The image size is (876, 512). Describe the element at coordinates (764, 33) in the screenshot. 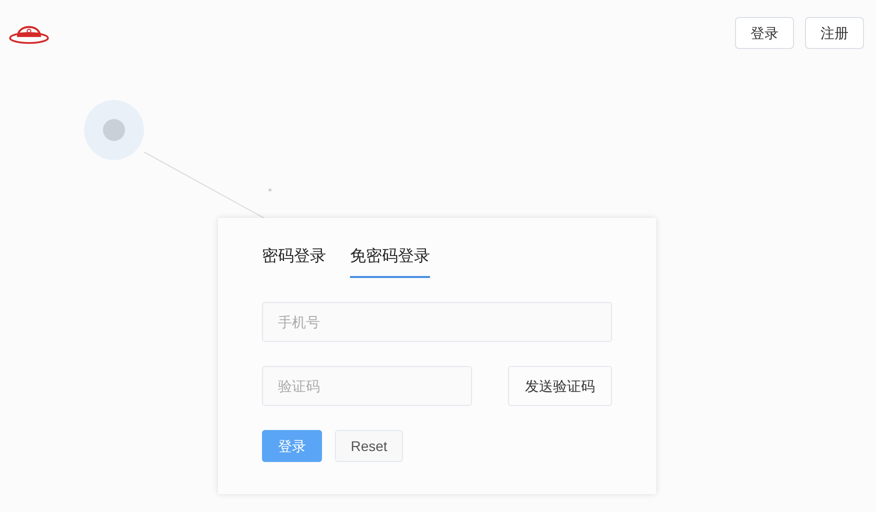

I see `login-button: 登录` at that location.